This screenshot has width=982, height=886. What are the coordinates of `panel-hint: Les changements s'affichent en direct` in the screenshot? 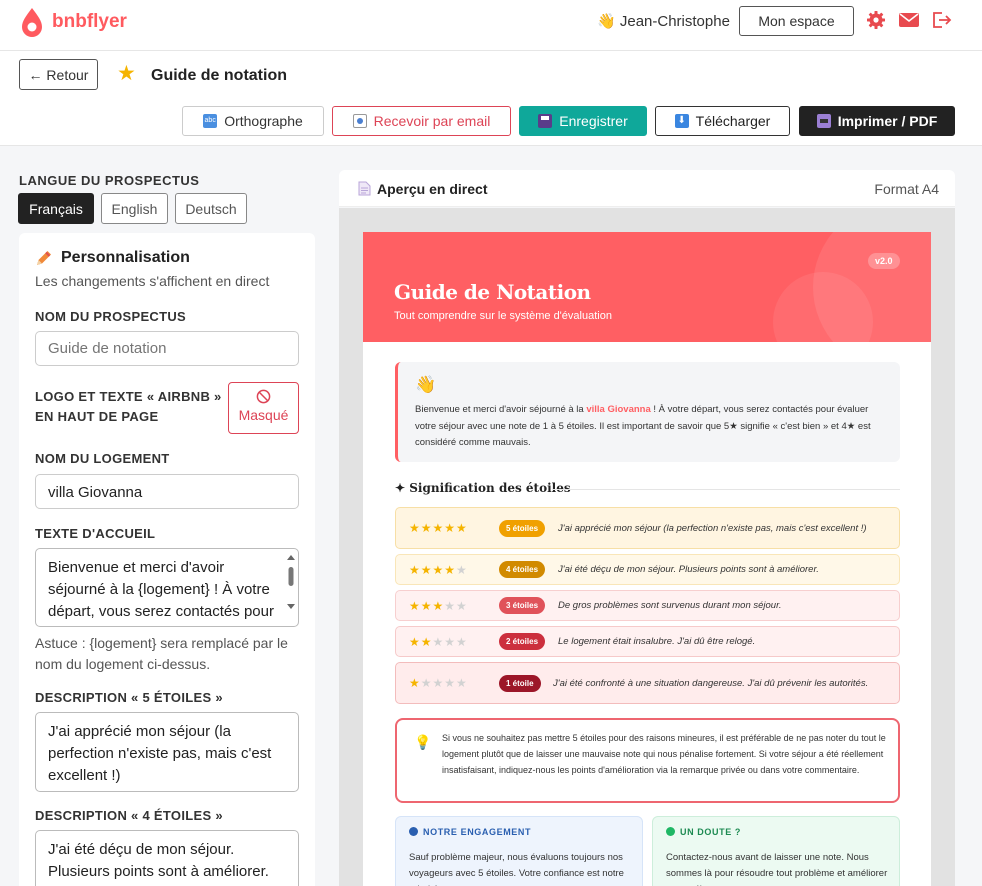 It's located at (152, 281).